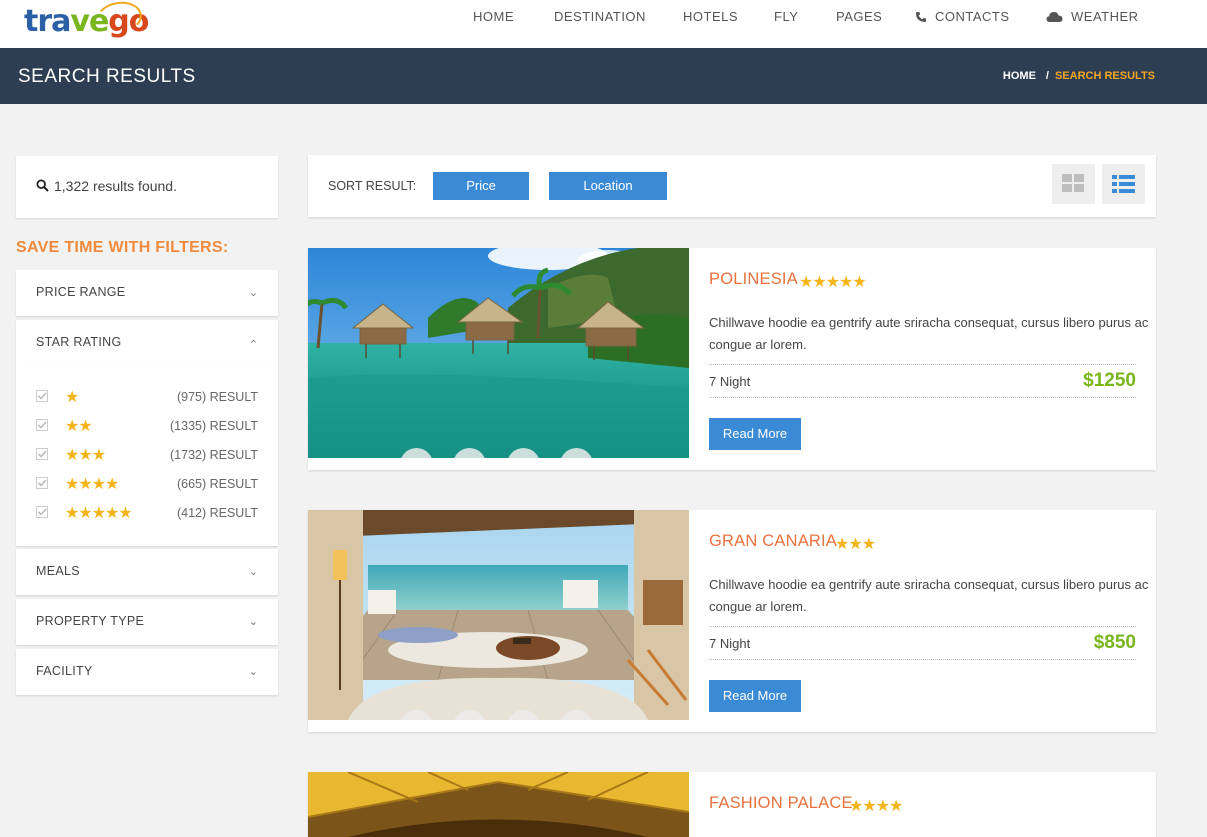  I want to click on breadcrumb: HOME / SEARCH RESULTS, so click(1079, 76).